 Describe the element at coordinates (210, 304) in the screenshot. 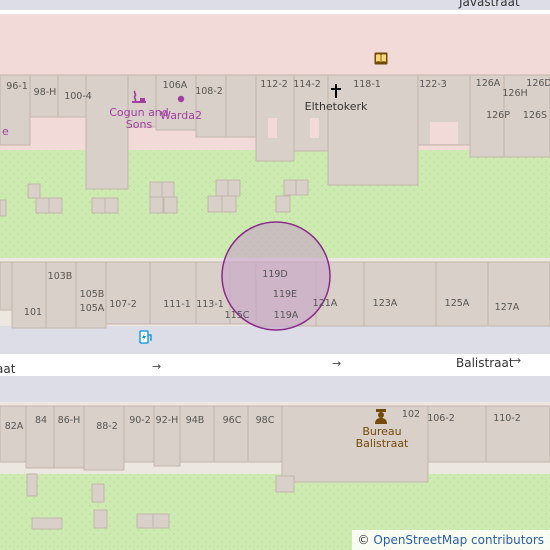

I see `house-number: 113-1` at that location.